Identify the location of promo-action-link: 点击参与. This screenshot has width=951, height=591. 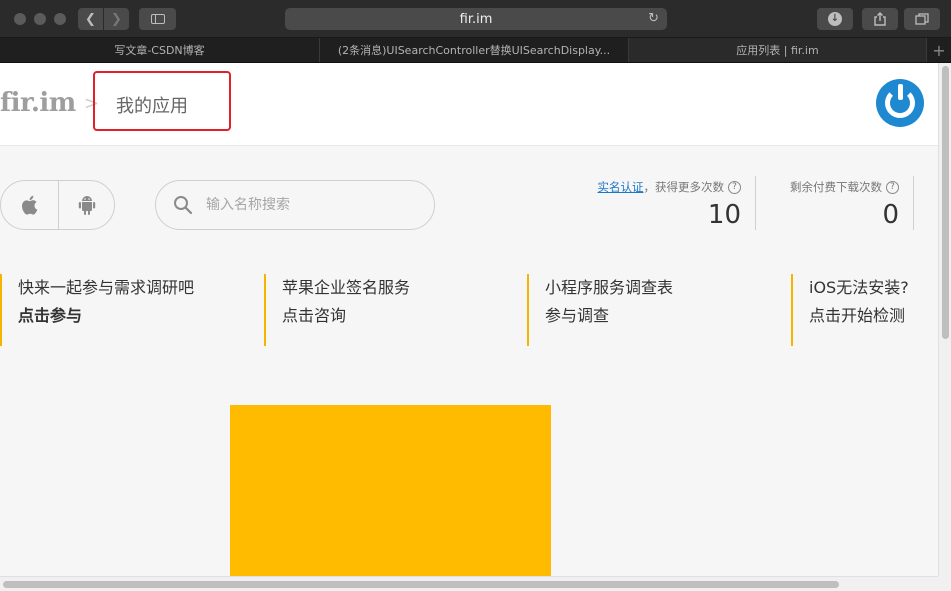
(50, 314).